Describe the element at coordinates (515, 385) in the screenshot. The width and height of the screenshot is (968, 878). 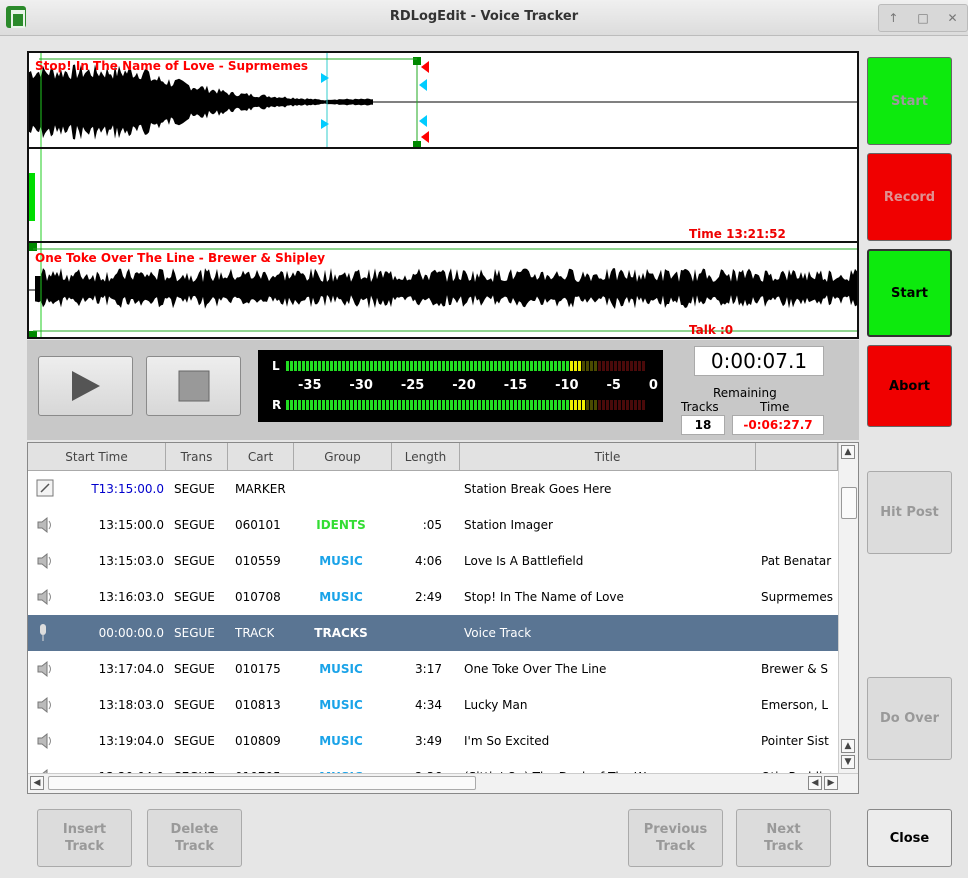
I see `meter-scale-label: -15` at that location.